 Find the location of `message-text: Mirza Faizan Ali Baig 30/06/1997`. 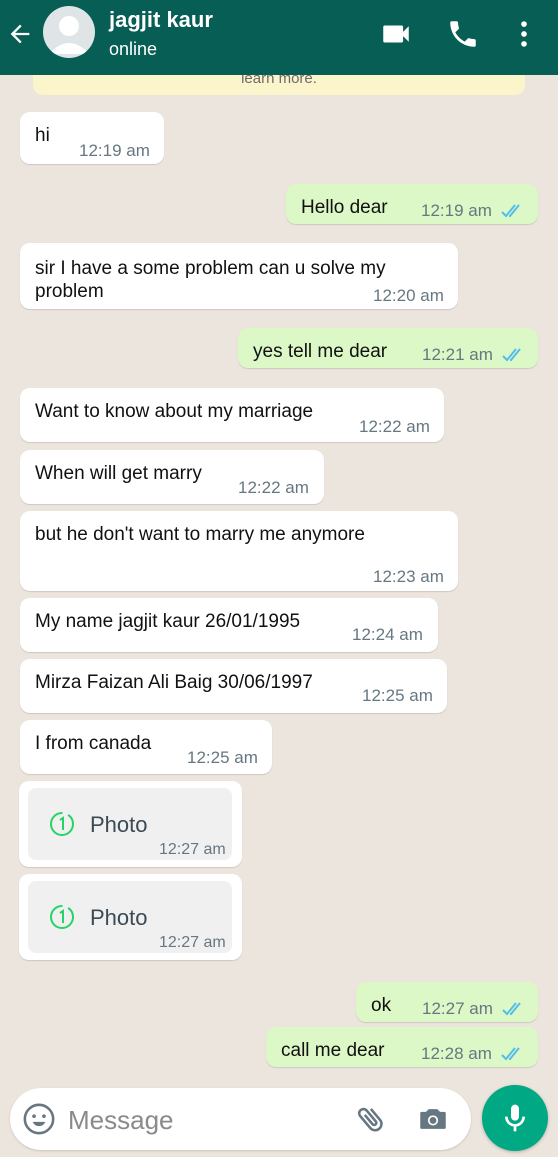

message-text: Mirza Faizan Ali Baig 30/06/1997 is located at coordinates (174, 682).